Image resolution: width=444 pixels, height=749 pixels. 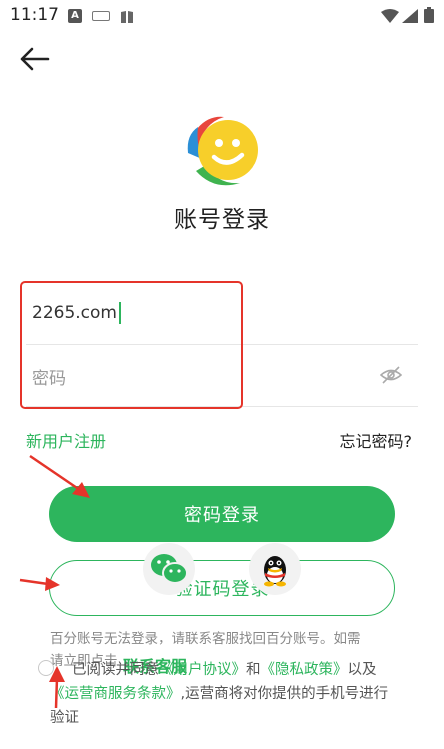 I want to click on qq-login-button, so click(x=275, y=569).